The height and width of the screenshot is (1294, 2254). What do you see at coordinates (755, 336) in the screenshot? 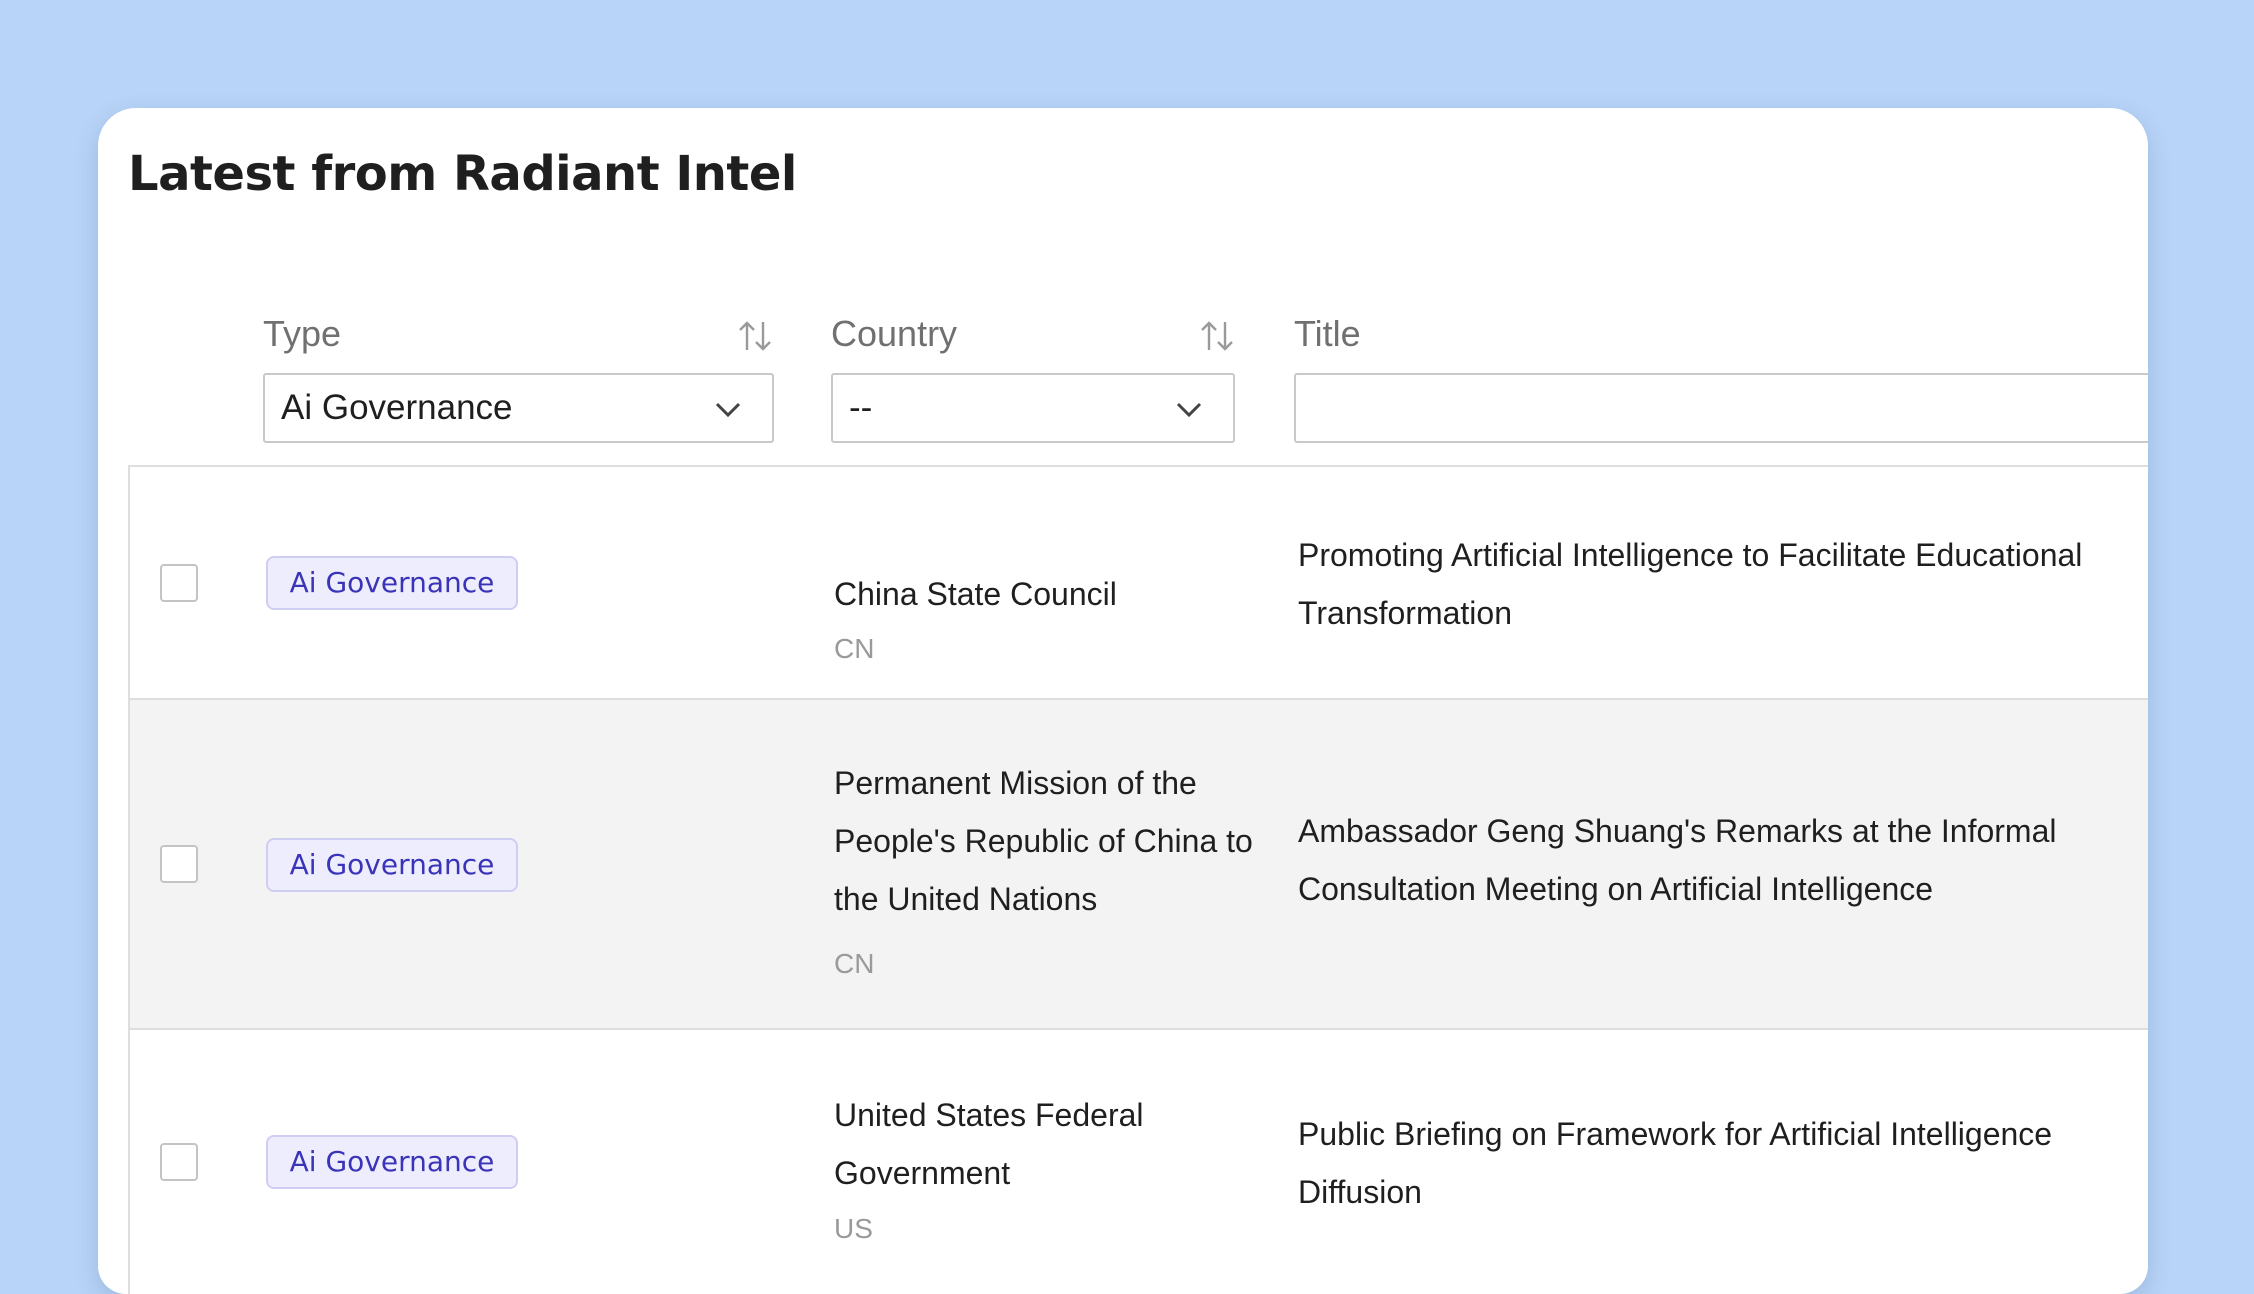
I see `type-sort-icon` at bounding box center [755, 336].